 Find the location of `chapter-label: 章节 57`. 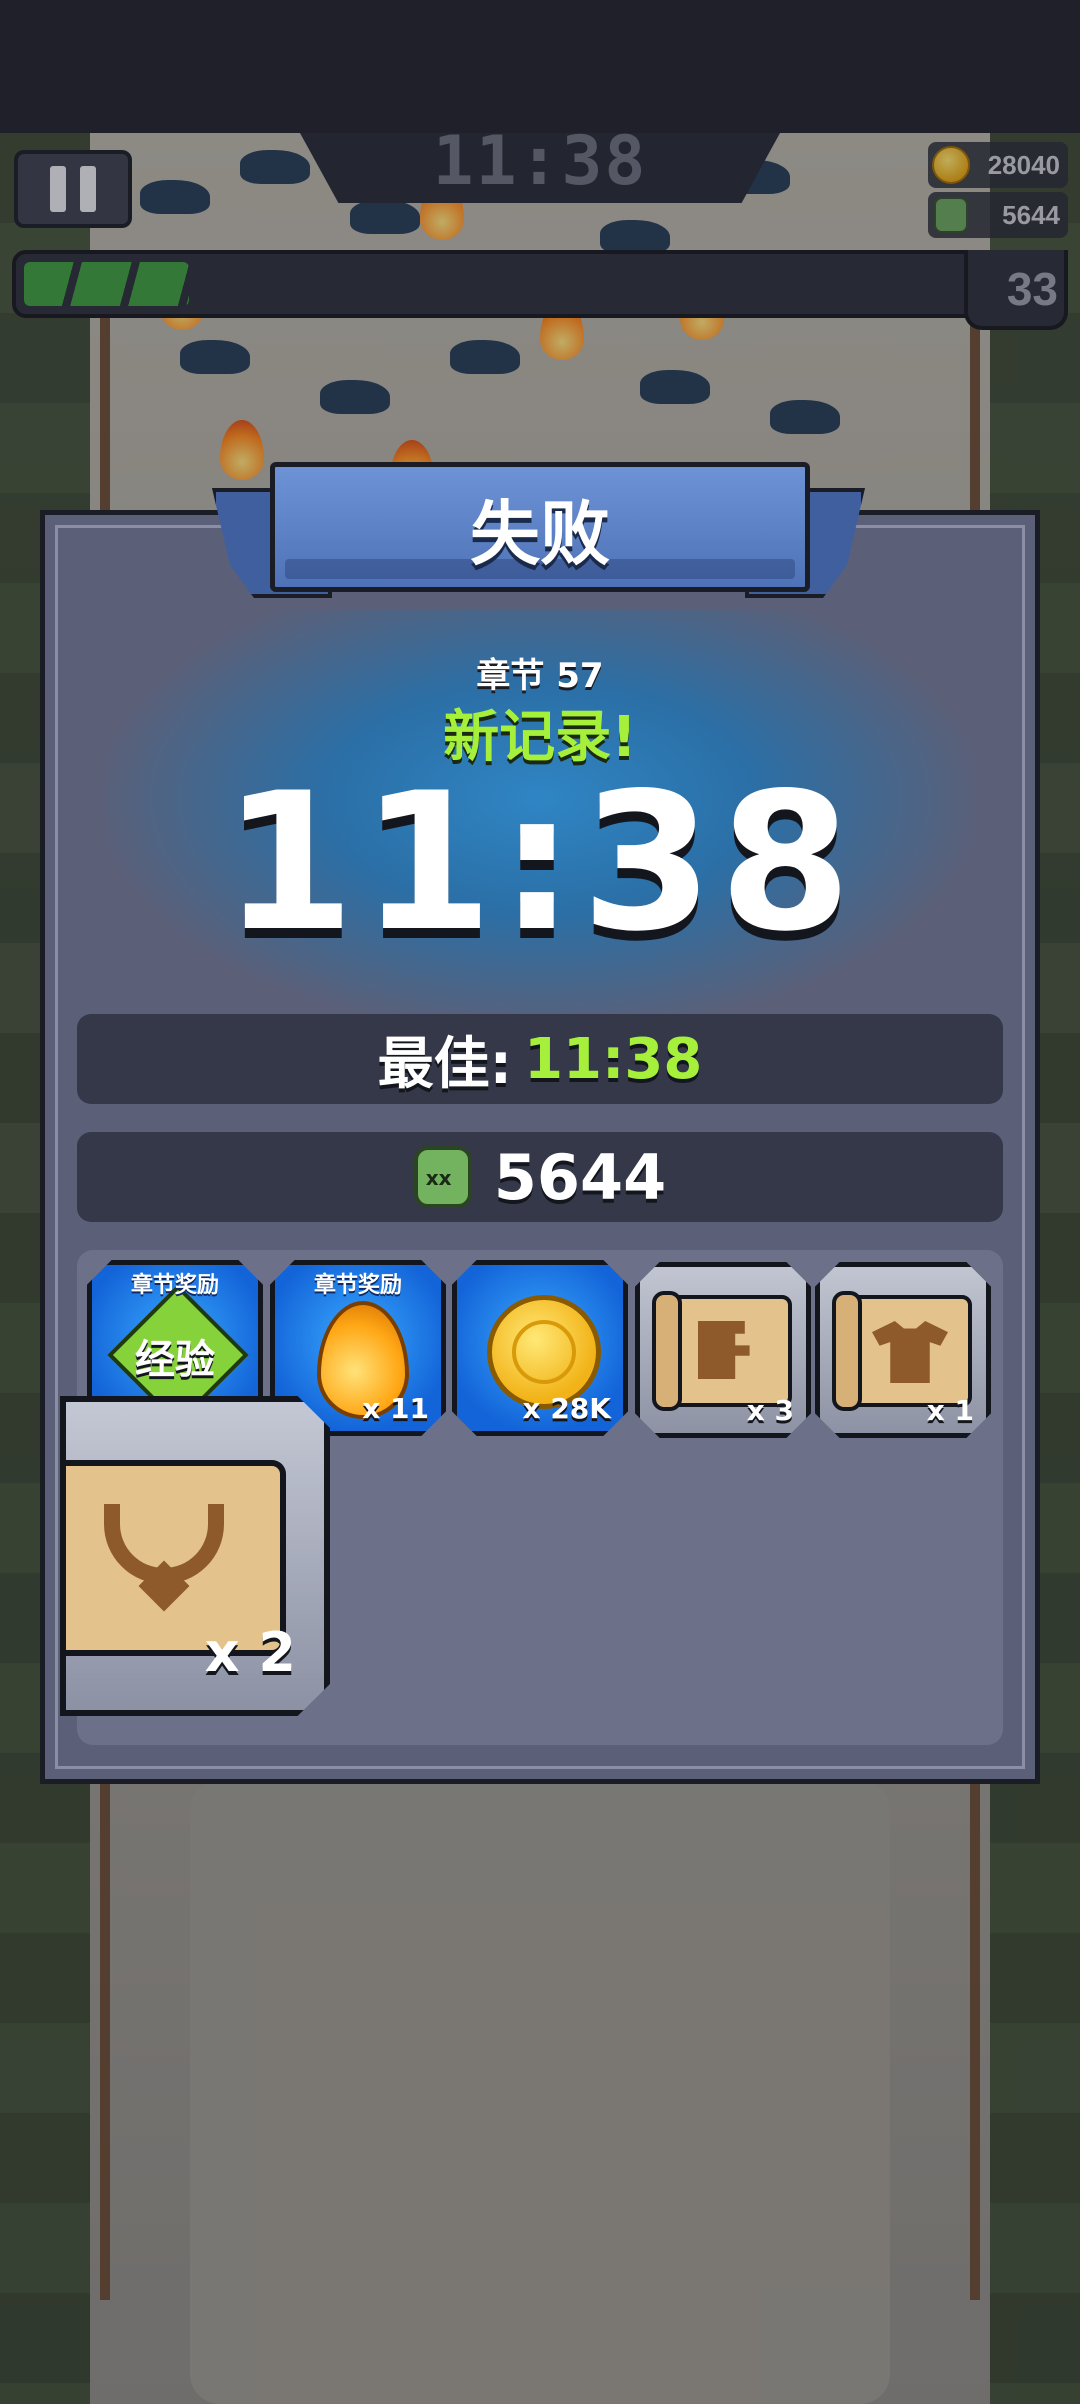

chapter-label: 章节 57 is located at coordinates (540, 676).